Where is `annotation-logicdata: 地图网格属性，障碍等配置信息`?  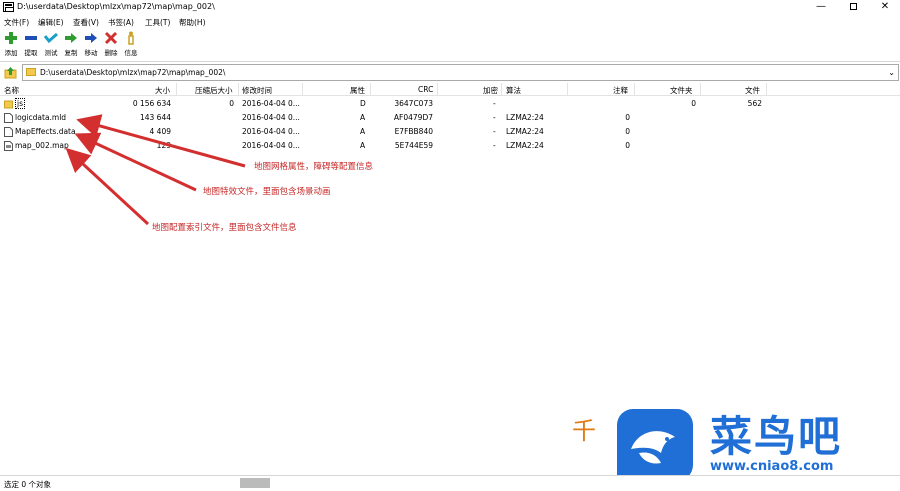
annotation-logicdata: 地图网格属性，障碍等配置信息 is located at coordinates (314, 167).